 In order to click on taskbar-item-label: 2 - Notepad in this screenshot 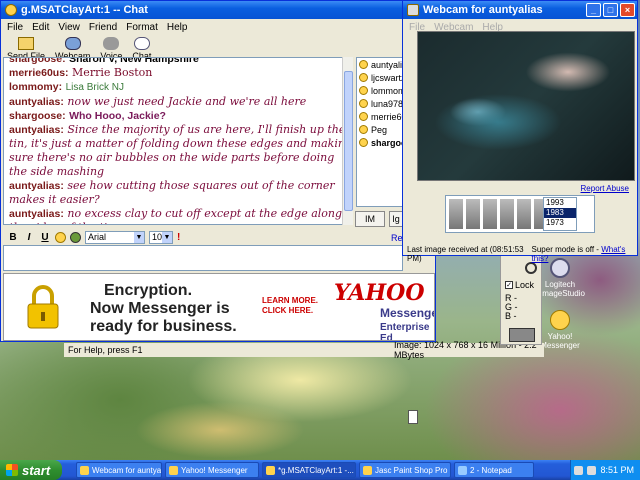, I will do `click(491, 470)`.